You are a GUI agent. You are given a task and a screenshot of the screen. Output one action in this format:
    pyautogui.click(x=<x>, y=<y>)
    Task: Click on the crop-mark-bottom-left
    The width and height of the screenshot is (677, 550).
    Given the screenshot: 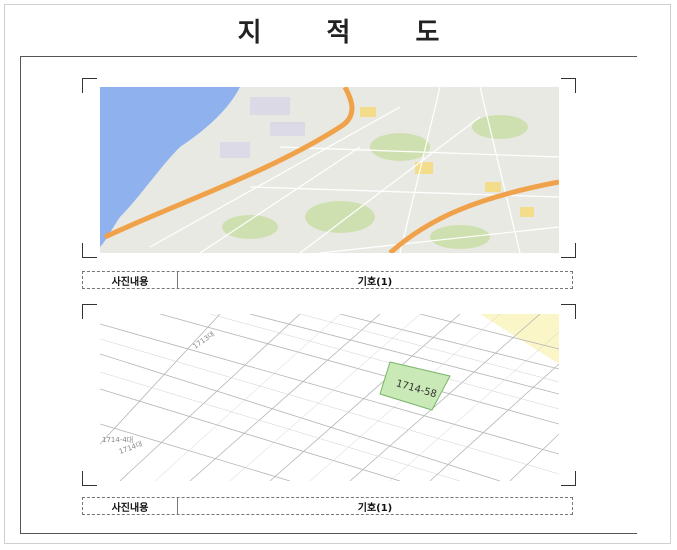 What is the action you would take?
    pyautogui.click(x=89, y=250)
    